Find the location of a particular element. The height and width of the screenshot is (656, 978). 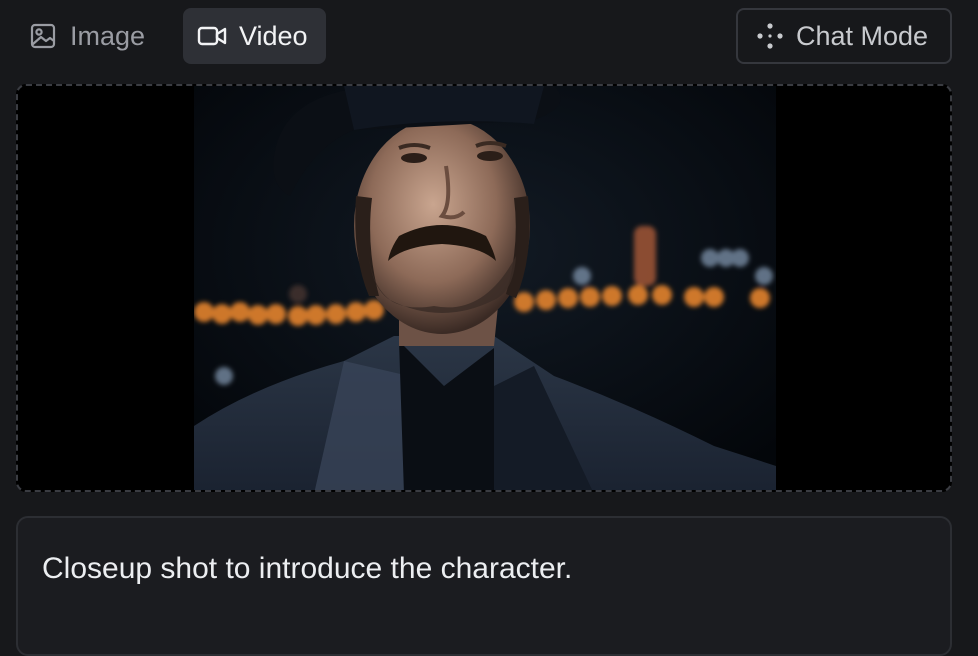

tab-video: Video is located at coordinates (254, 36).